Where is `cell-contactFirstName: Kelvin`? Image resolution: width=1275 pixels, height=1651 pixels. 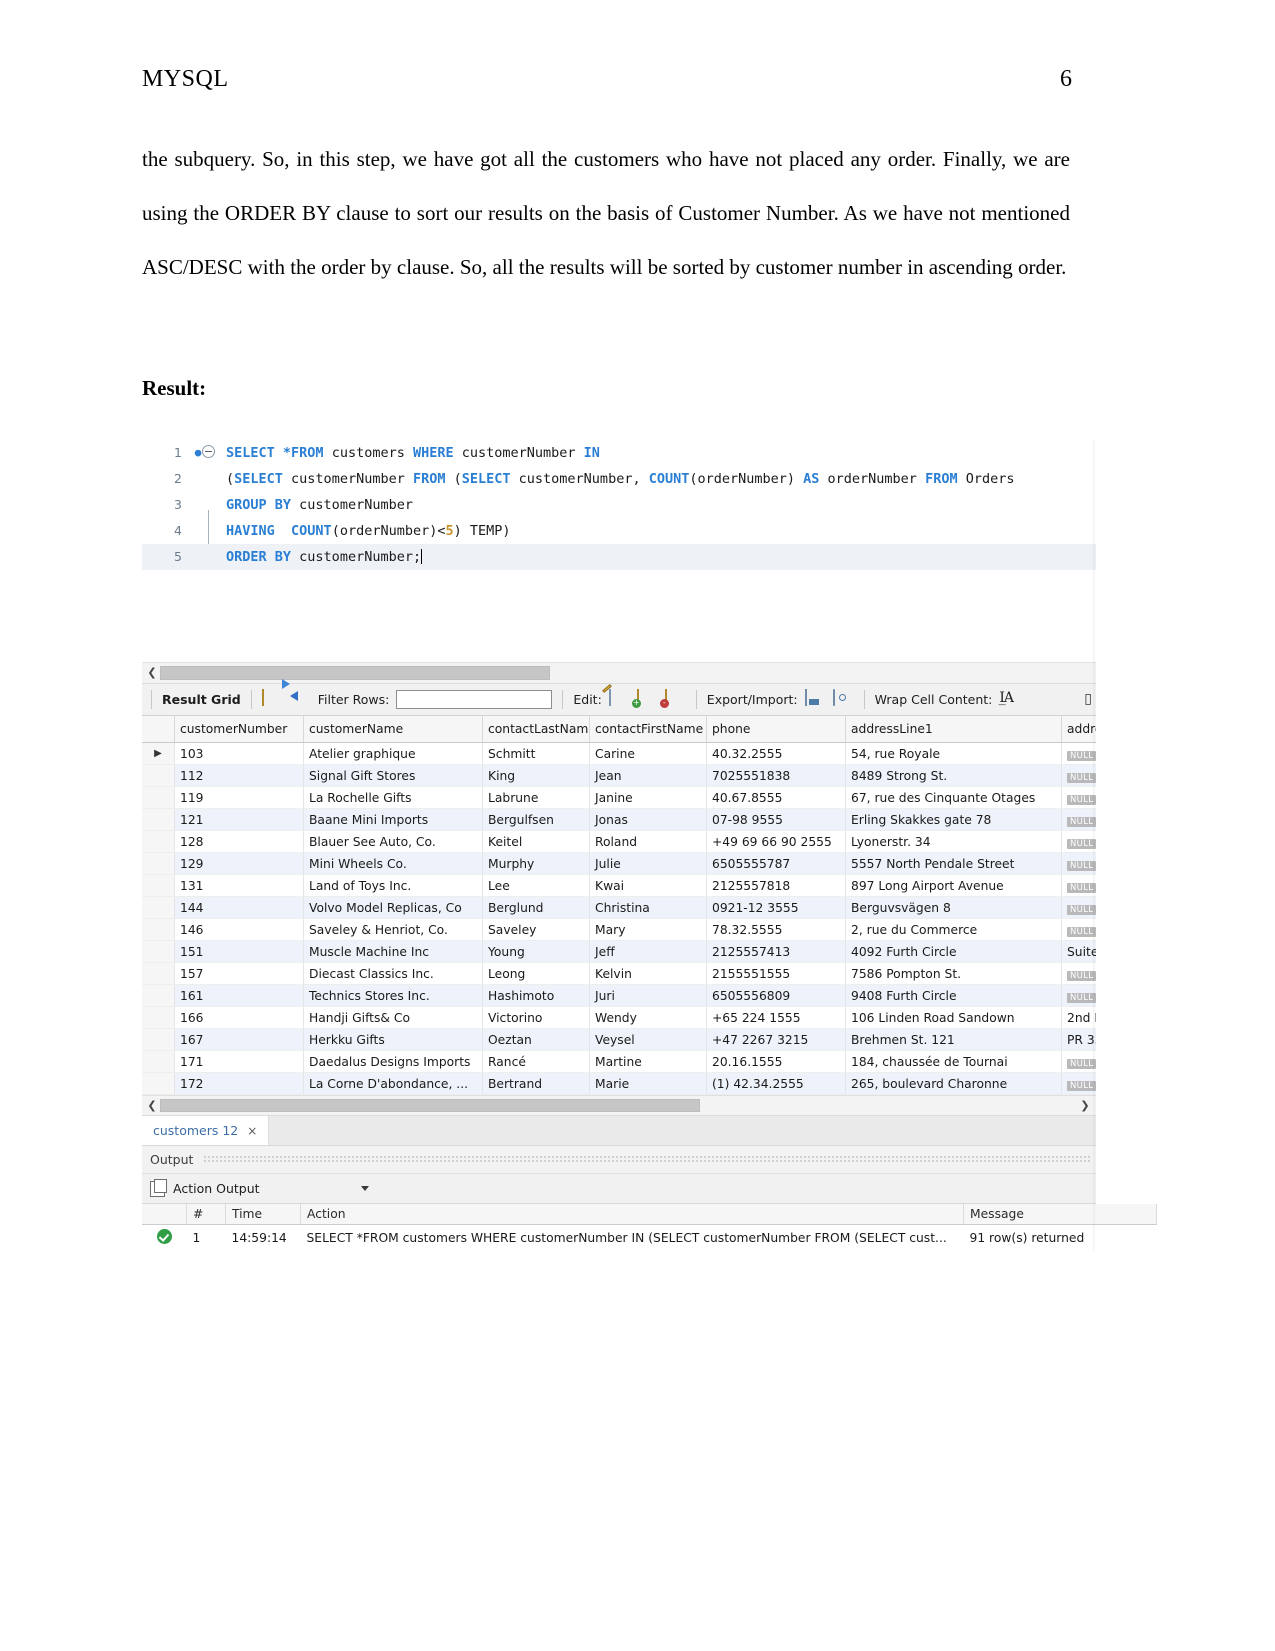
cell-contactFirstName: Kelvin is located at coordinates (648, 973).